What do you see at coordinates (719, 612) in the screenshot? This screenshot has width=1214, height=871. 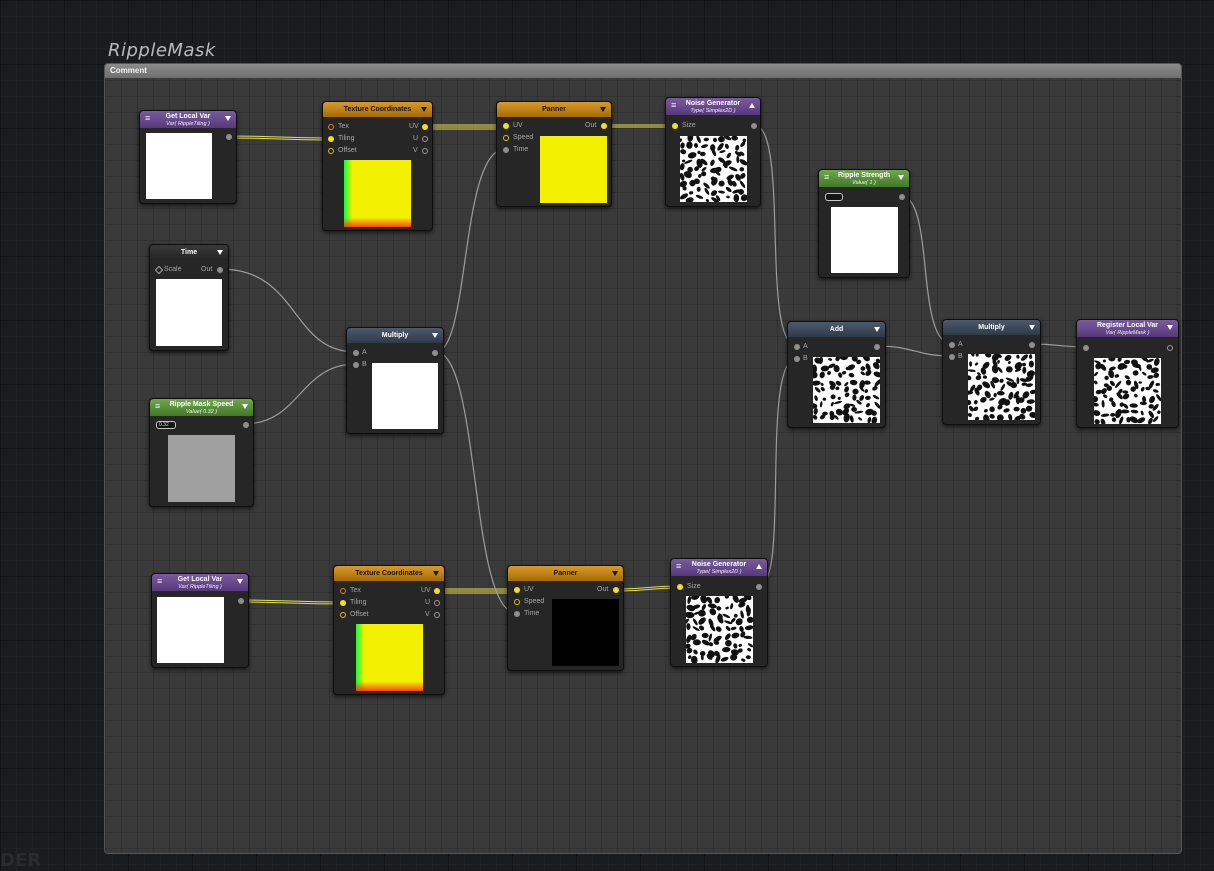 I see `node-noise-generator-2: ≡ Noise Generator Type( Simplex2D ) Size` at bounding box center [719, 612].